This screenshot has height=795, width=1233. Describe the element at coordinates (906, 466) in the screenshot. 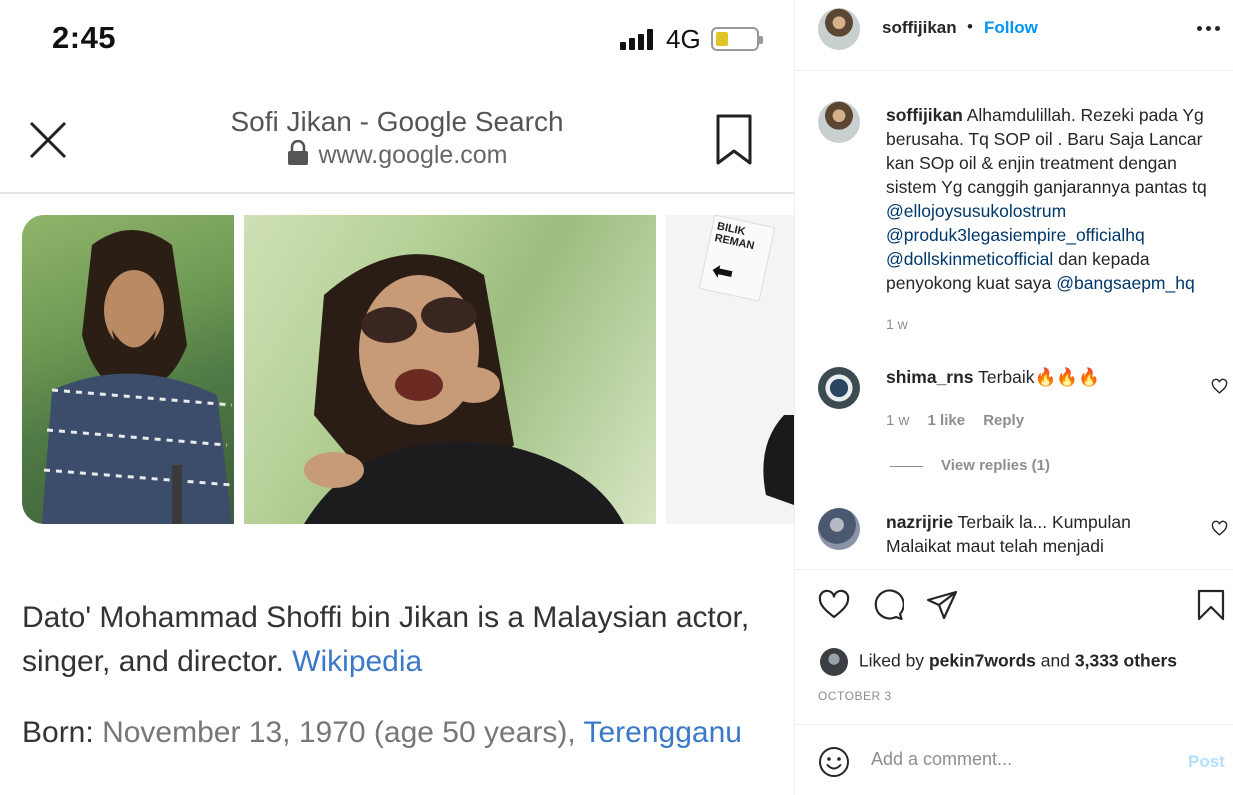

I see `replies-line` at that location.